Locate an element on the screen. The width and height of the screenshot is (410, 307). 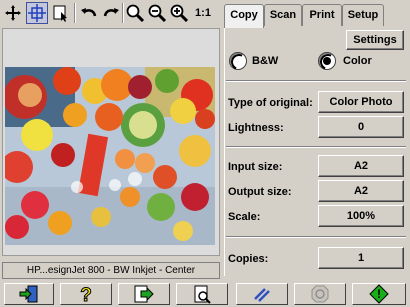
zoom-button is located at coordinates (135, 13).